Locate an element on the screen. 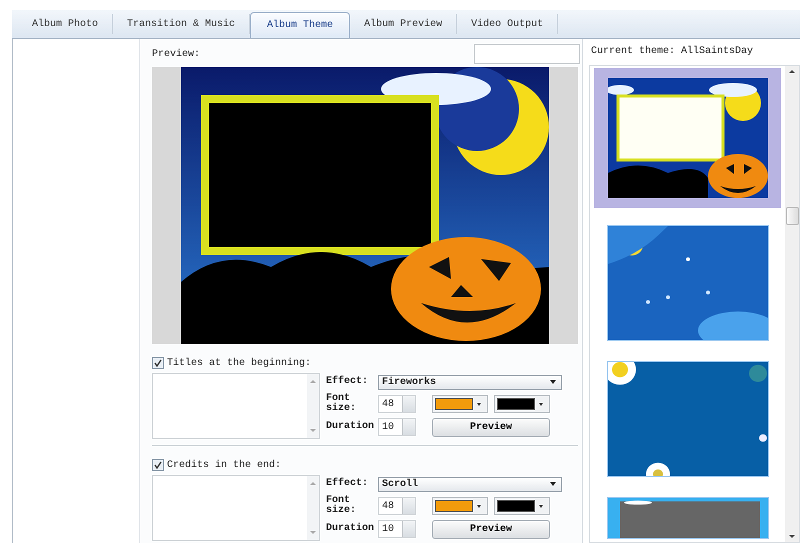 The width and height of the screenshot is (800, 543). effect-dropdown: Fireworks is located at coordinates (470, 382).